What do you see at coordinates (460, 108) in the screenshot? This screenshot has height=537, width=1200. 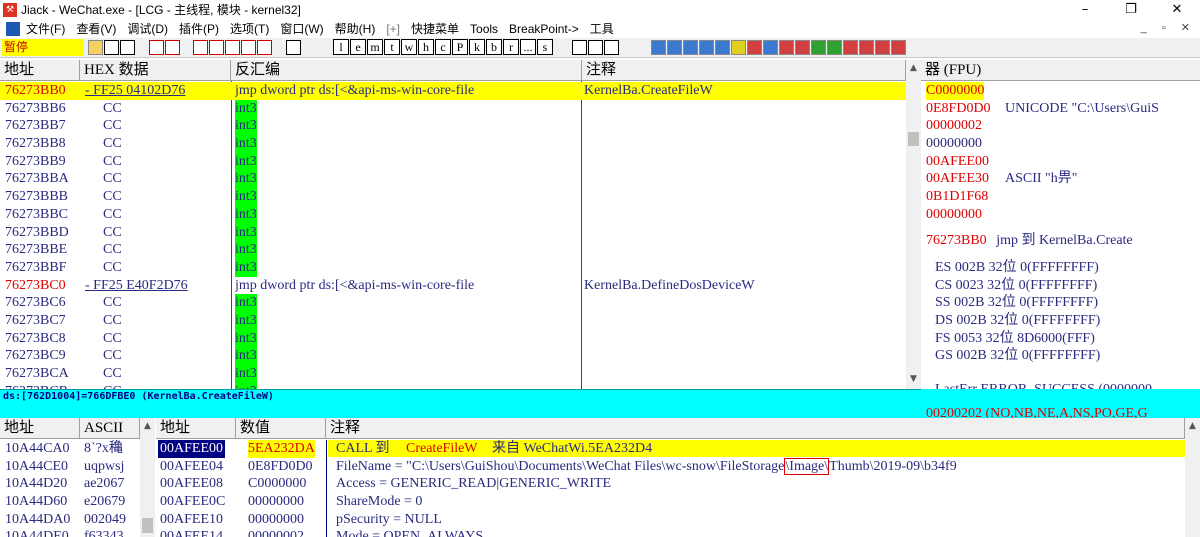 I see `disasm-row: 76273BB6 CC int3` at bounding box center [460, 108].